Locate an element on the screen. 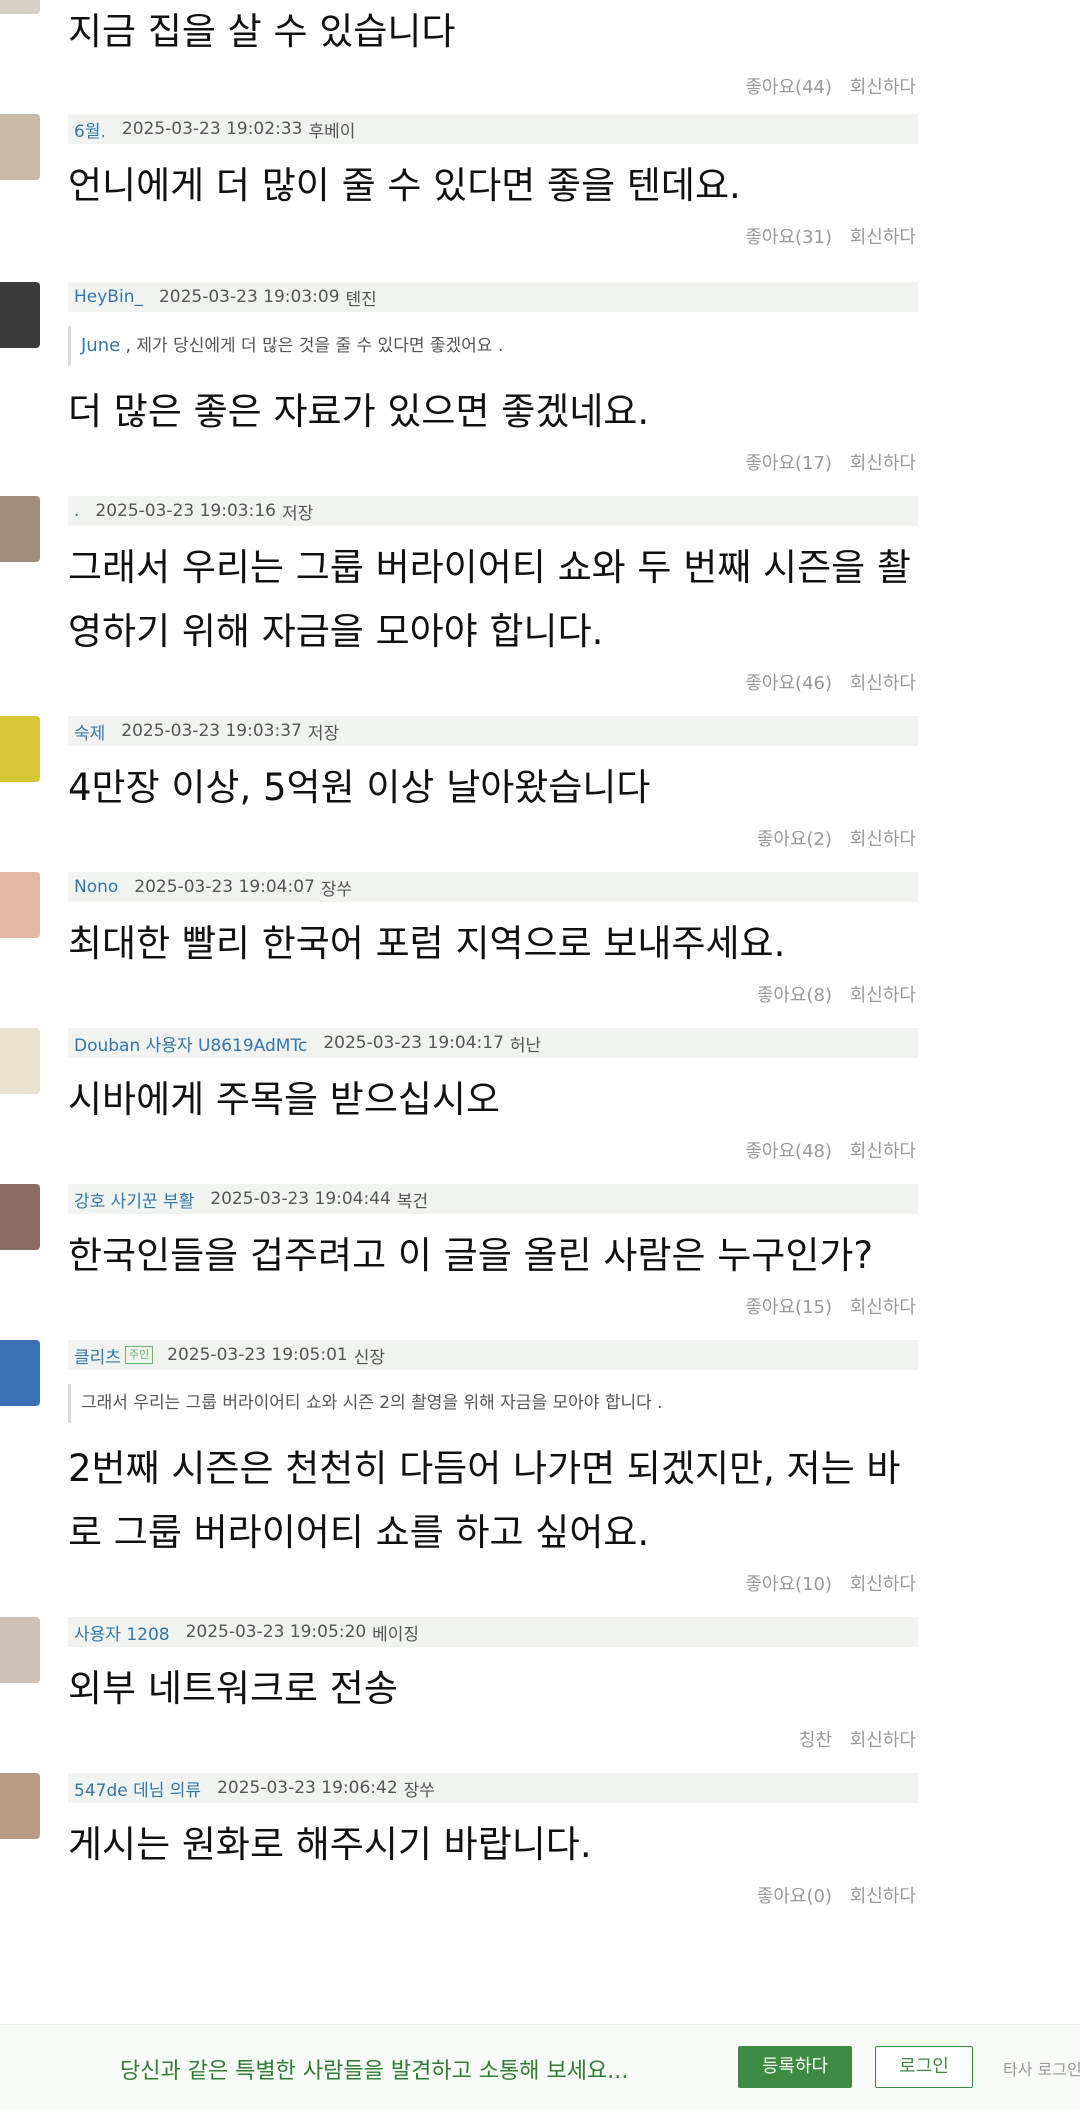 Image resolution: width=1080 pixels, height=2110 pixels. like-button: 좋아요(17) is located at coordinates (788, 463).